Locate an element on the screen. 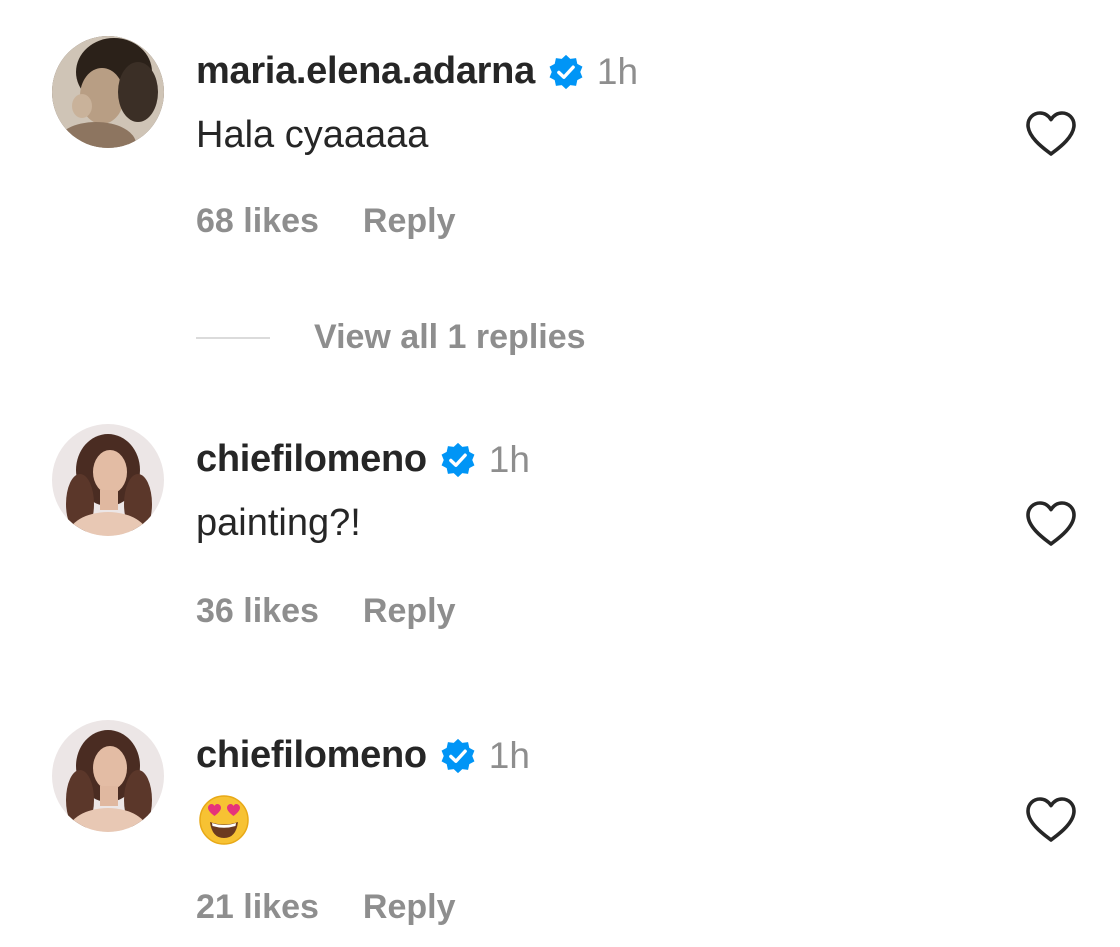  likes-count: 68 likes is located at coordinates (257, 221).